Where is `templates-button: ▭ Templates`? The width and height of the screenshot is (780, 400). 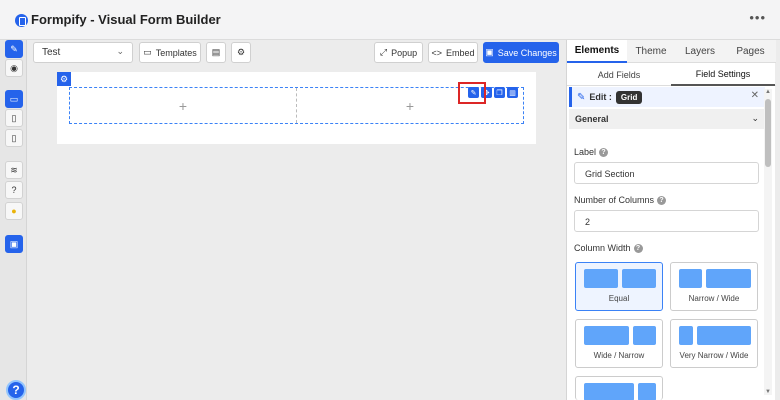
templates-button: ▭ Templates is located at coordinates (170, 52).